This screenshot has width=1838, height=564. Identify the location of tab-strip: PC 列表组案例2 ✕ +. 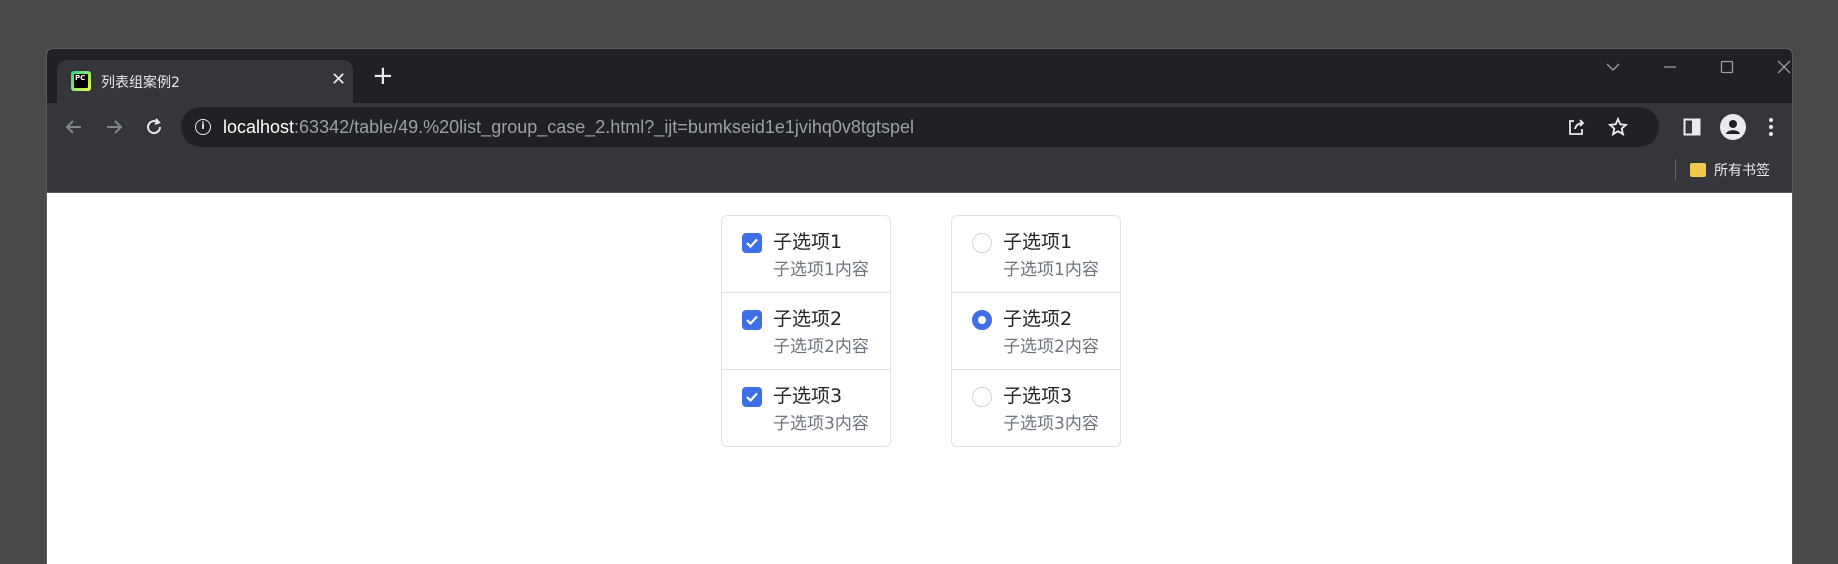
(919, 76).